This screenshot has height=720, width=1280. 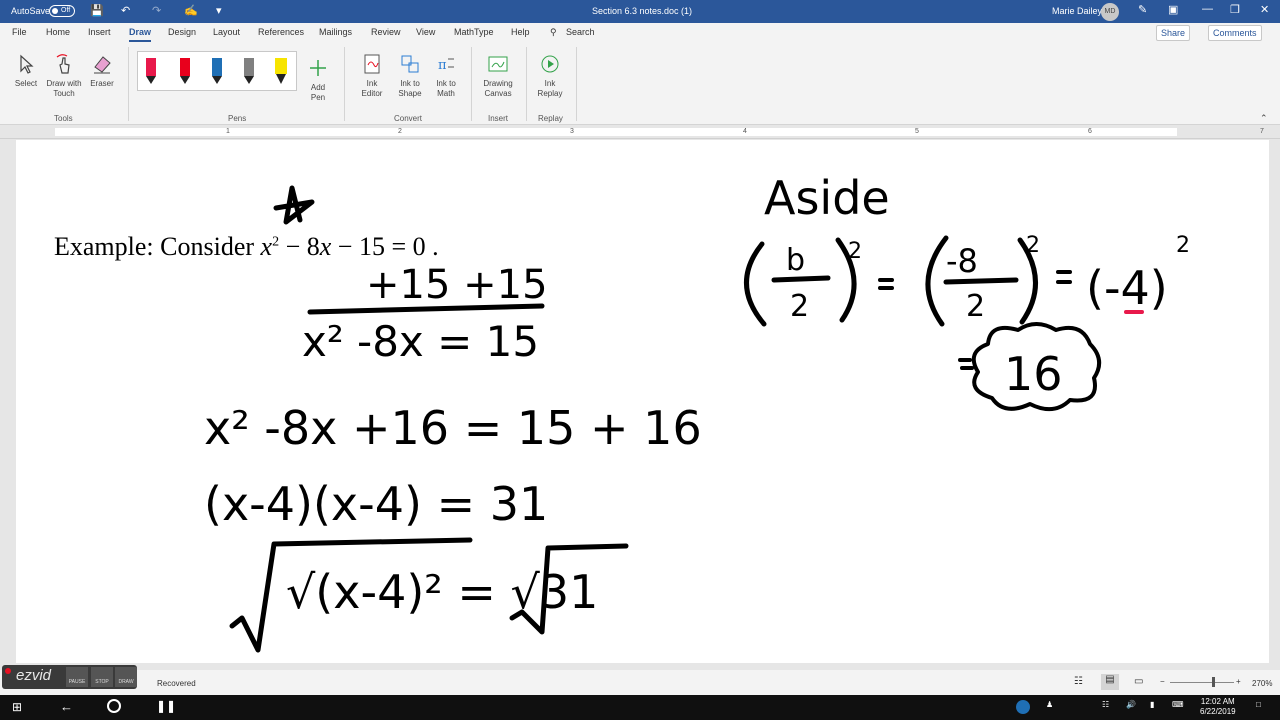 I want to click on back-icon: ←, so click(x=66, y=706).